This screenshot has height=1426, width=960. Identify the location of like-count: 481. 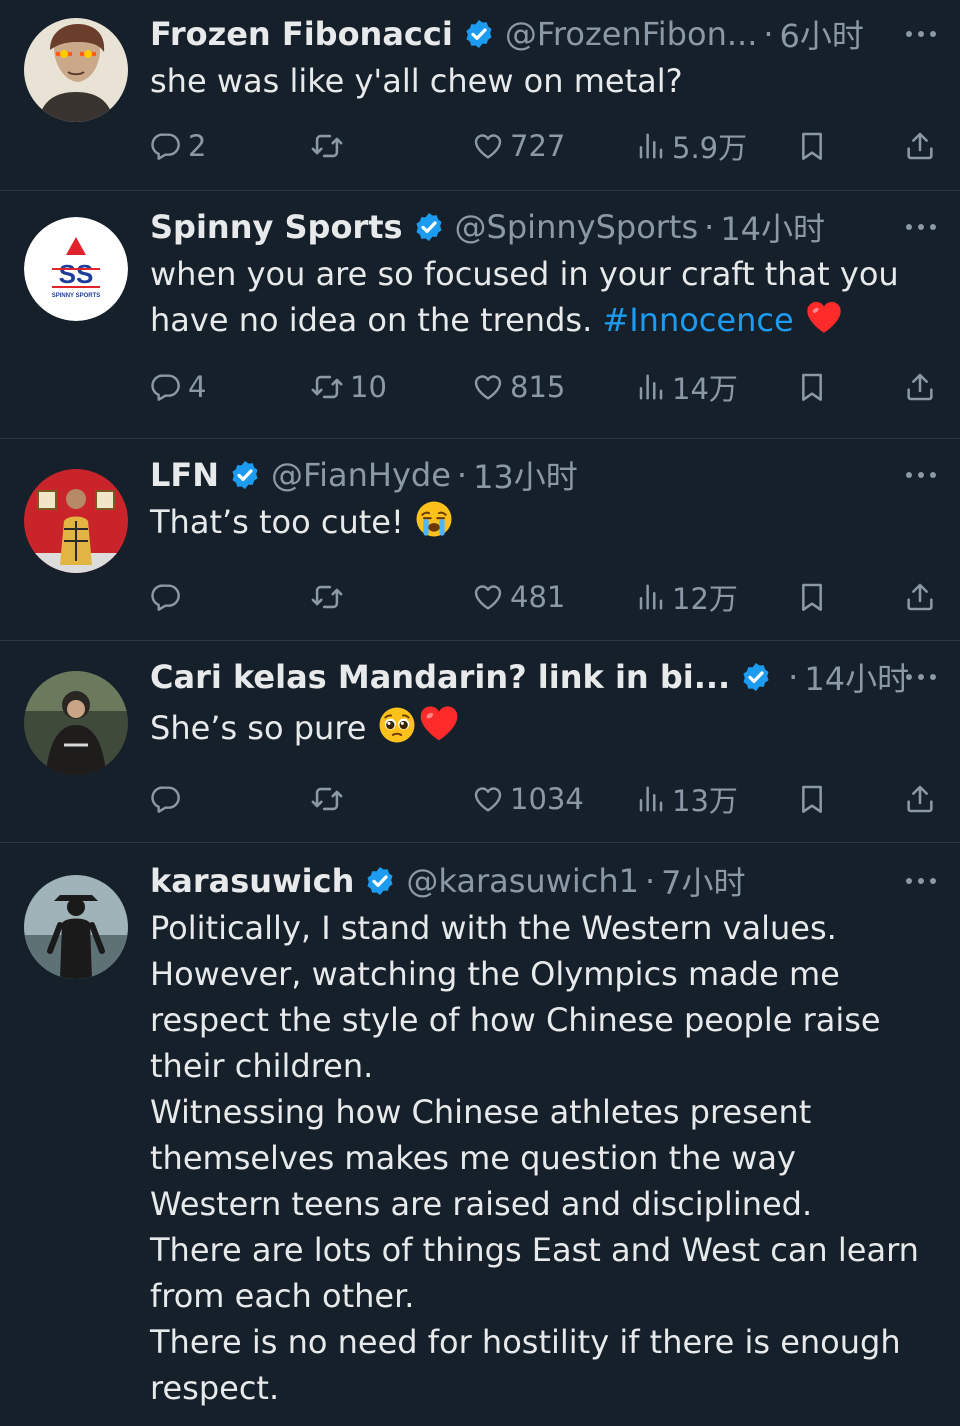
(538, 597).